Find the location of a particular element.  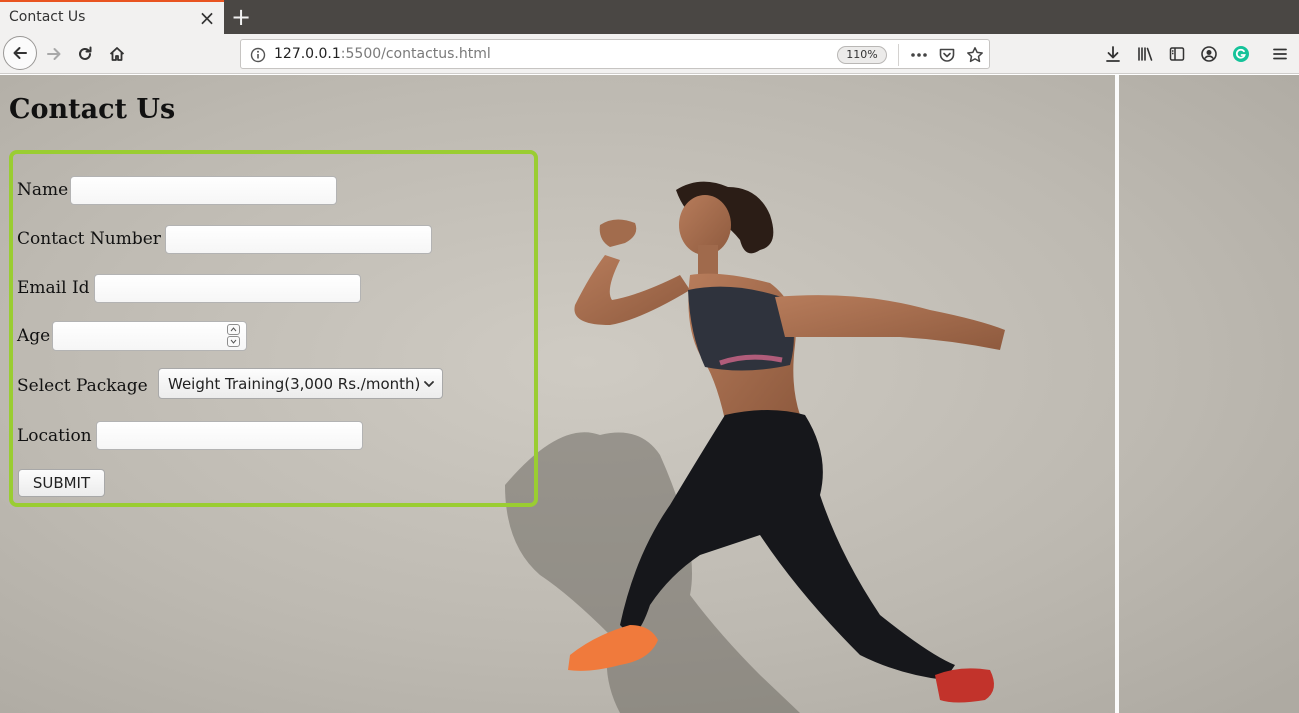

submit-button: SUBMIT is located at coordinates (61, 483).